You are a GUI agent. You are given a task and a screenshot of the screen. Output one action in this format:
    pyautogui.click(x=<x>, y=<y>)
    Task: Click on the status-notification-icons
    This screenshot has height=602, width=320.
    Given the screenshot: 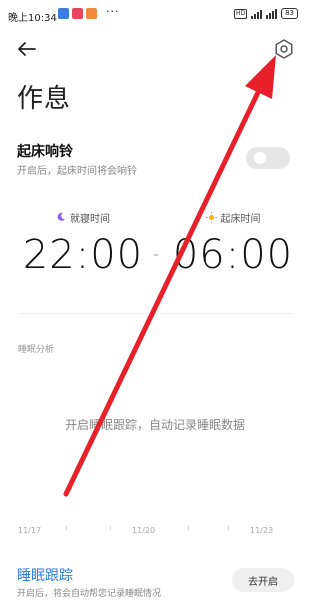 What is the action you would take?
    pyautogui.click(x=77, y=13)
    